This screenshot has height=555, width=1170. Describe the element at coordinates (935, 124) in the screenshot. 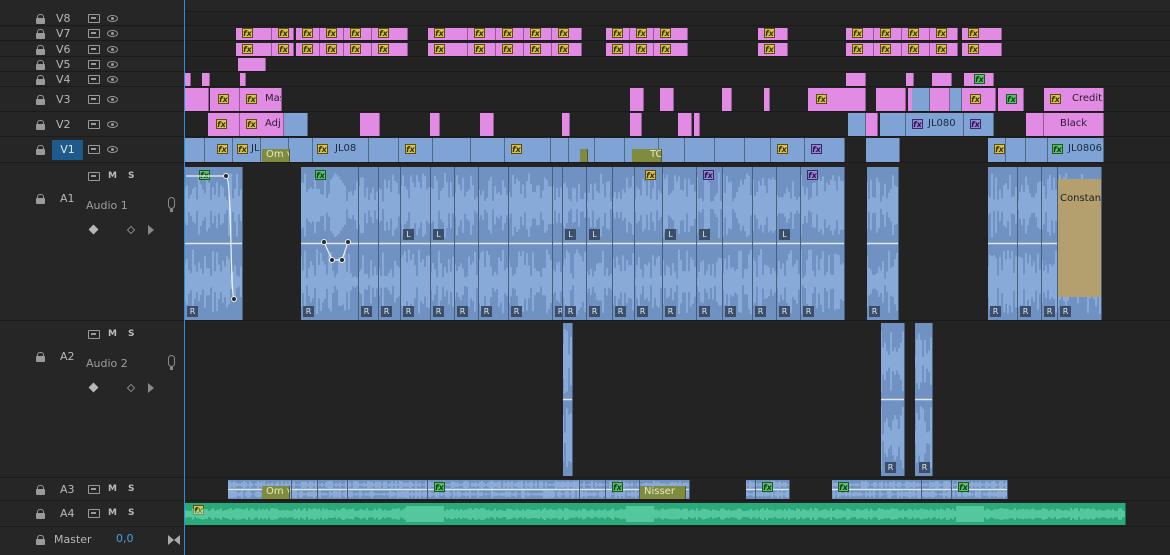

I see `v2-video-clip: fx JL080` at that location.